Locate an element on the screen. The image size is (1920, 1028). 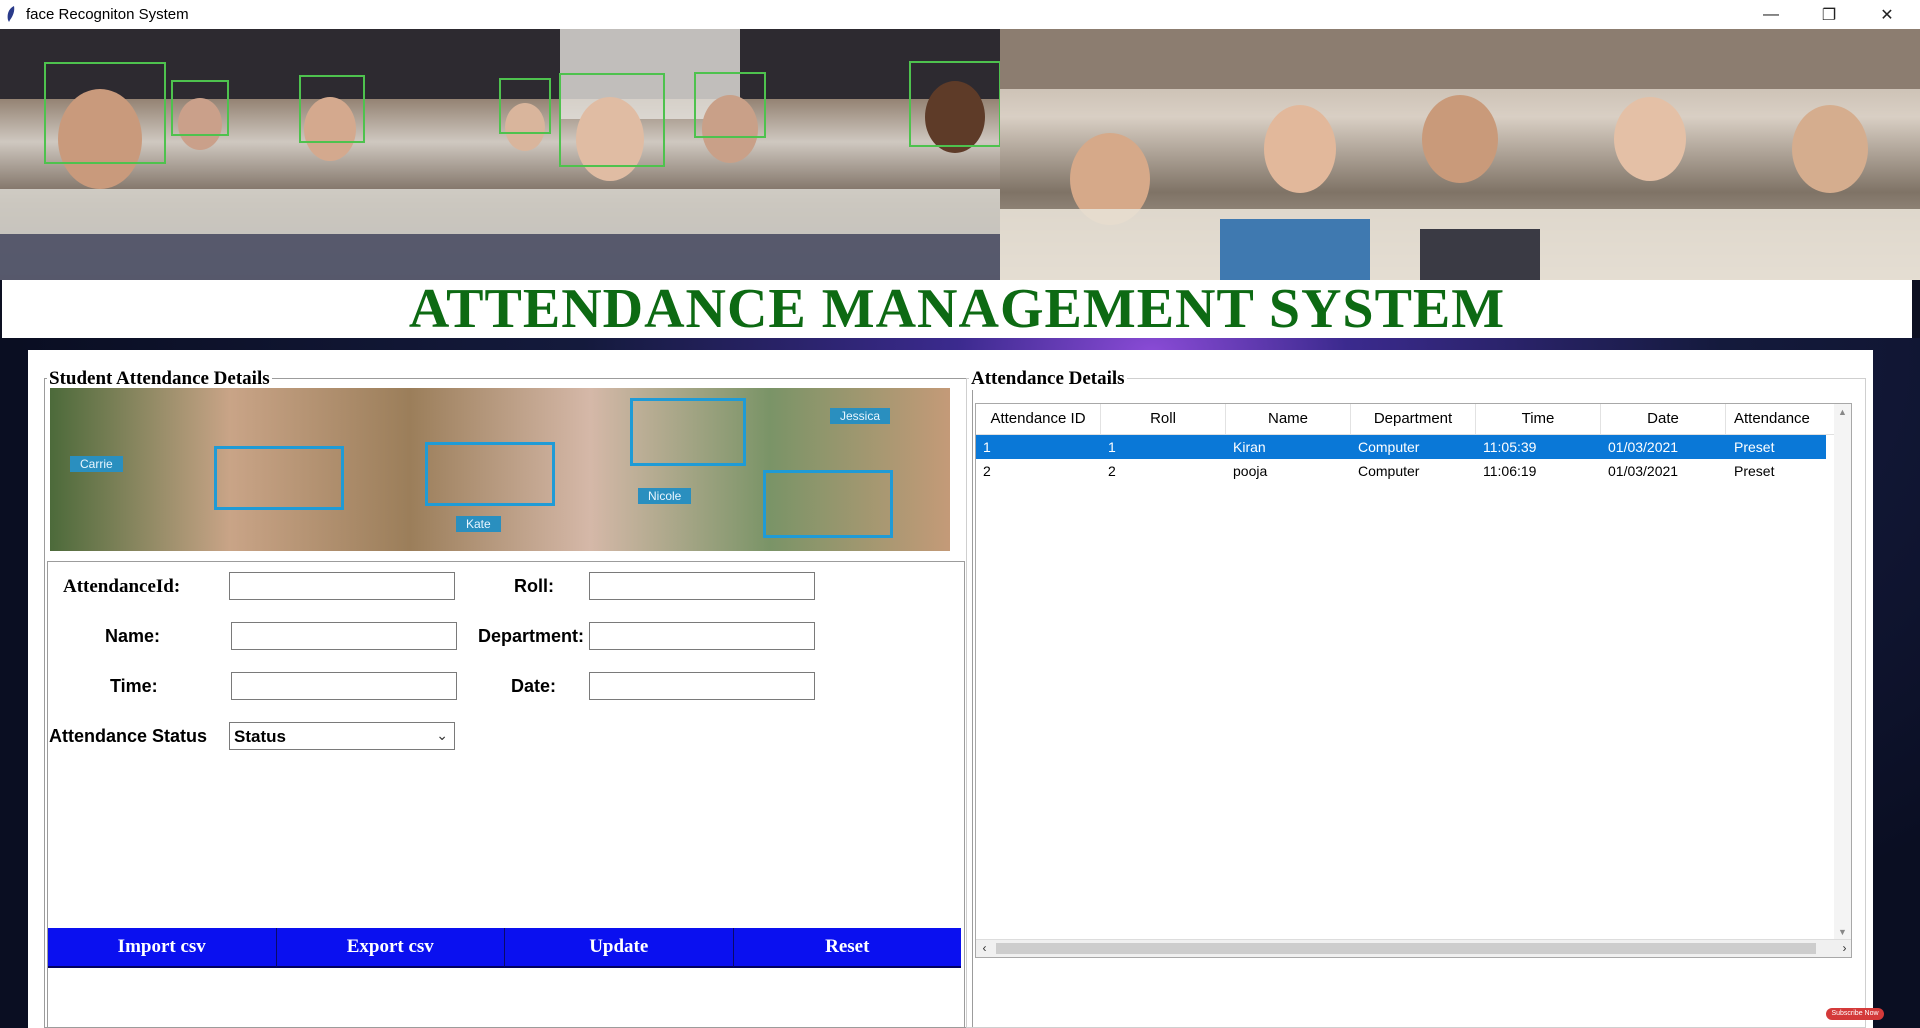
horizontal-scrollbar: ‹ › is located at coordinates (1413, 948).